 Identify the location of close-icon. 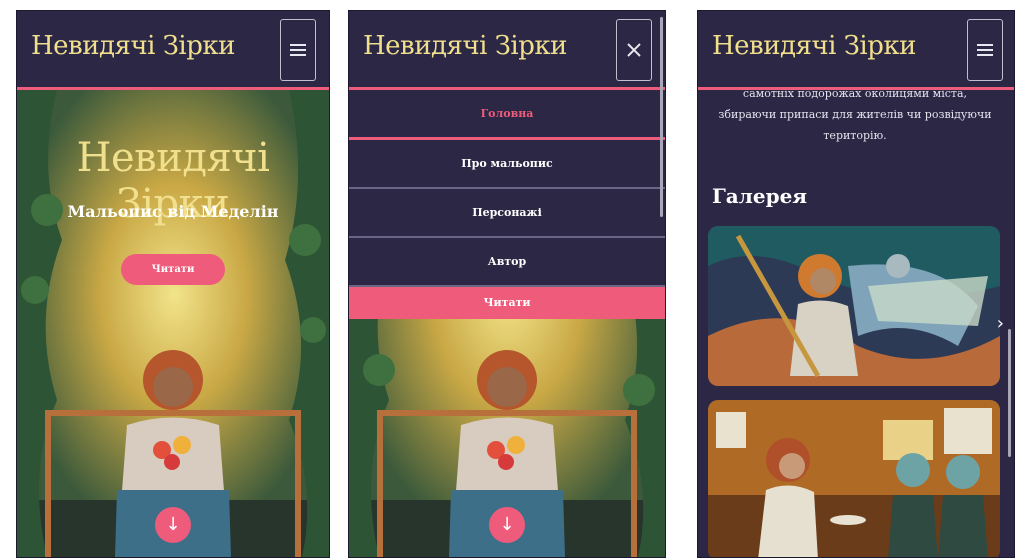
(634, 50).